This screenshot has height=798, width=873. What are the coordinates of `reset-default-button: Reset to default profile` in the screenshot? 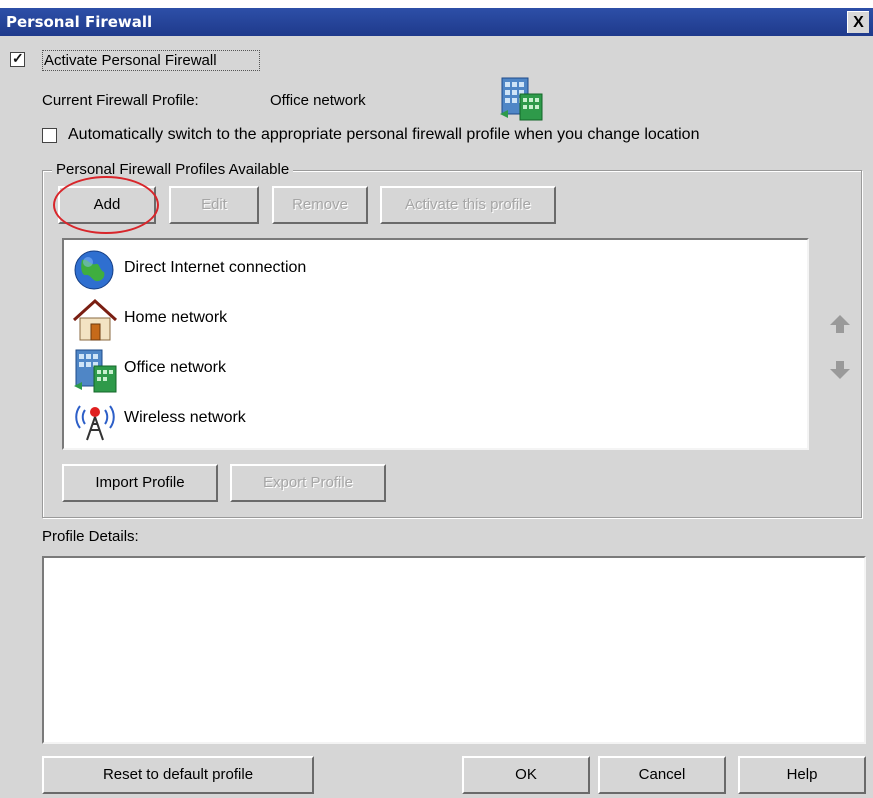 It's located at (178, 775).